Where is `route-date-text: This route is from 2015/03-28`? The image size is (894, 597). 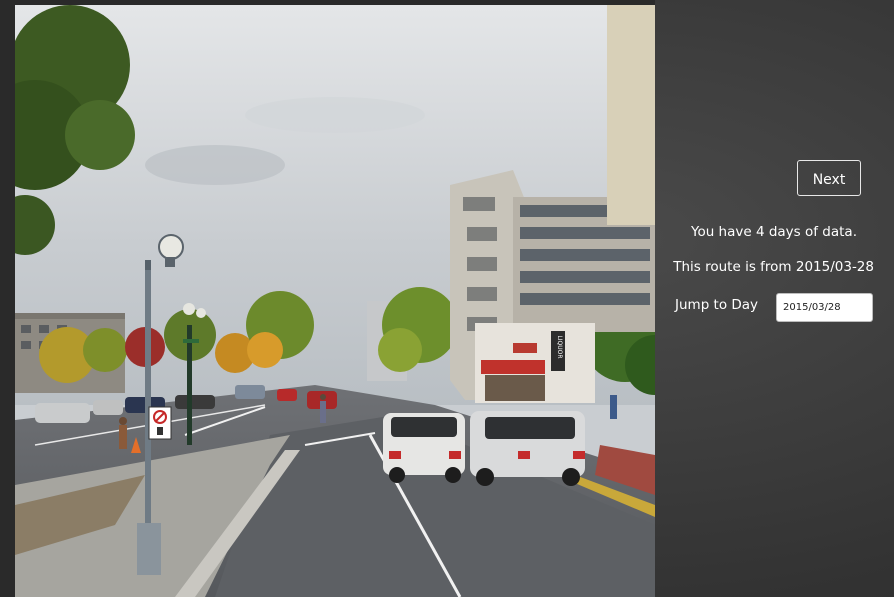 route-date-text: This route is from 2015/03-28 is located at coordinates (773, 267).